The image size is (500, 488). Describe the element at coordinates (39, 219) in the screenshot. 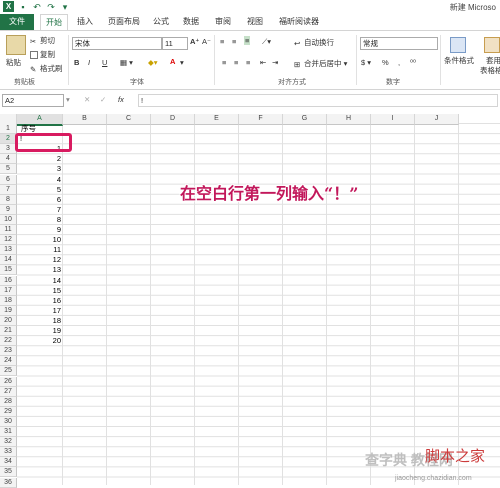

I see `cell-a10: 8` at that location.